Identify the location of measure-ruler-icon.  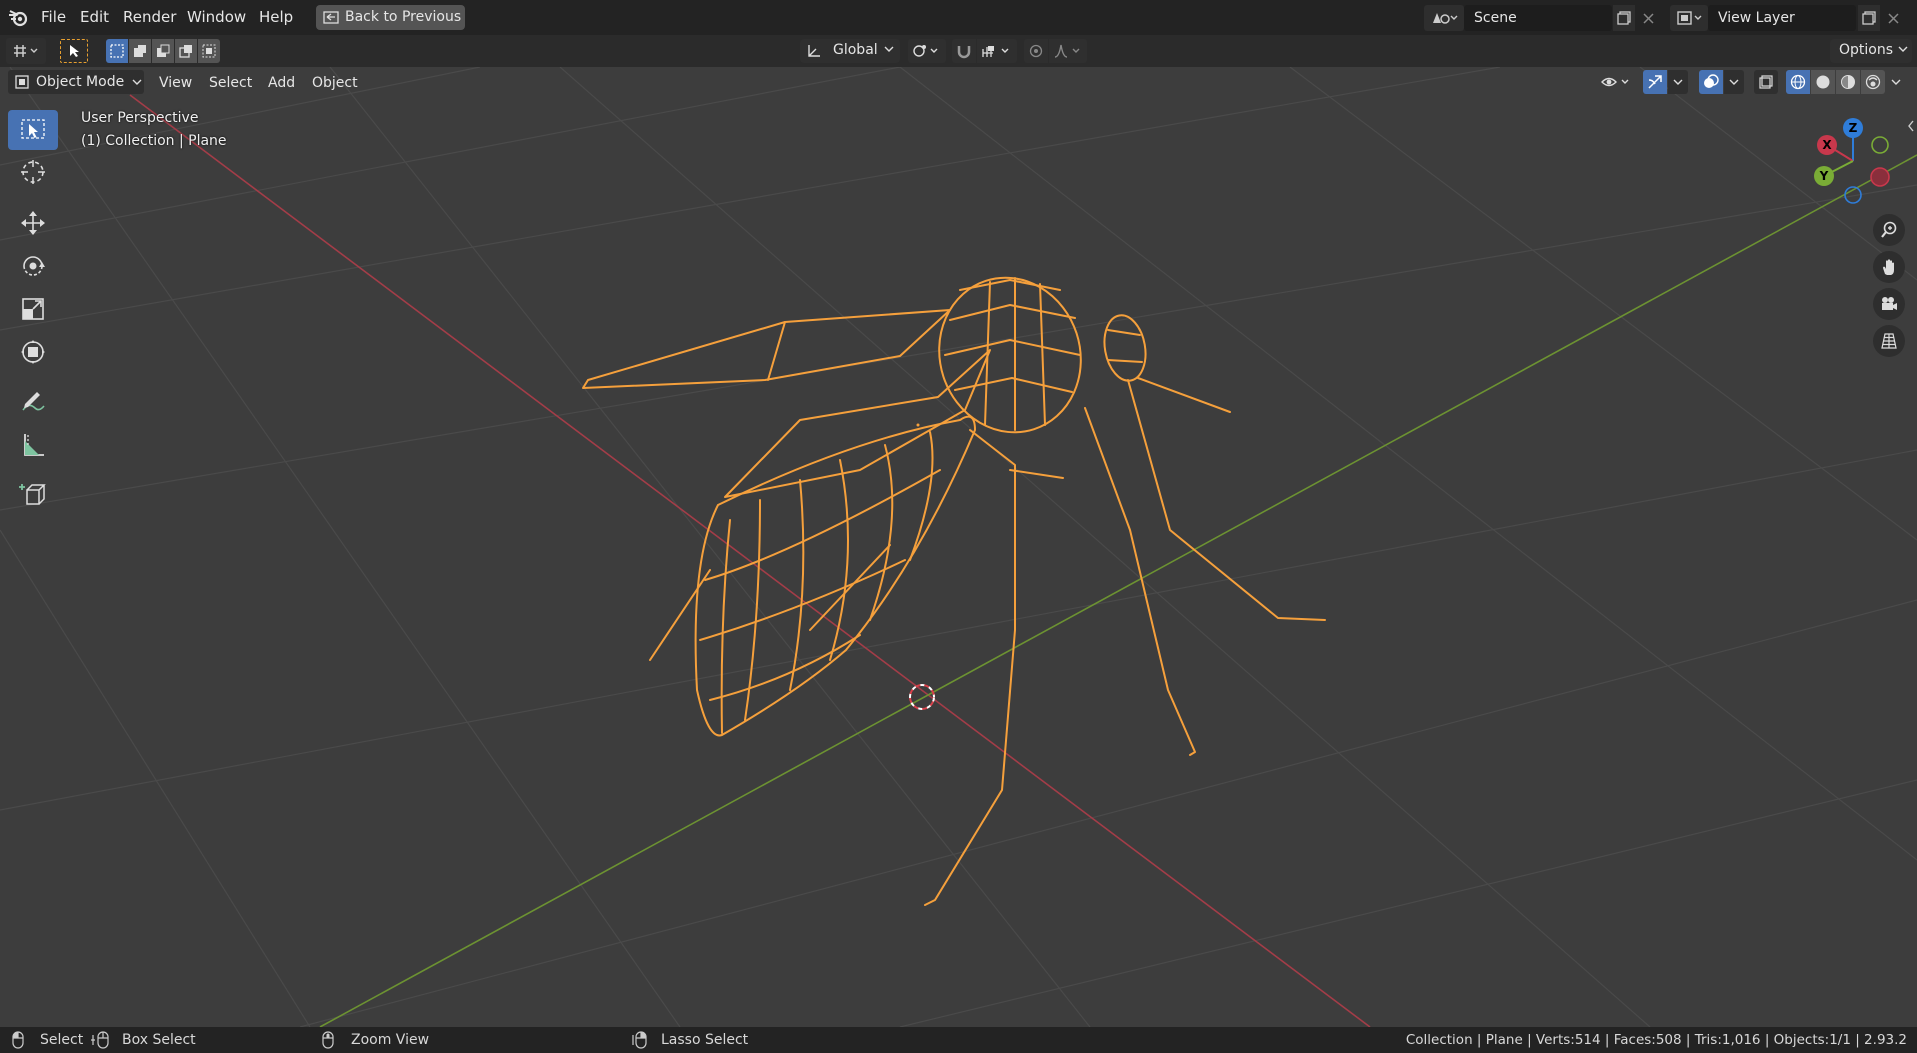
(33, 445).